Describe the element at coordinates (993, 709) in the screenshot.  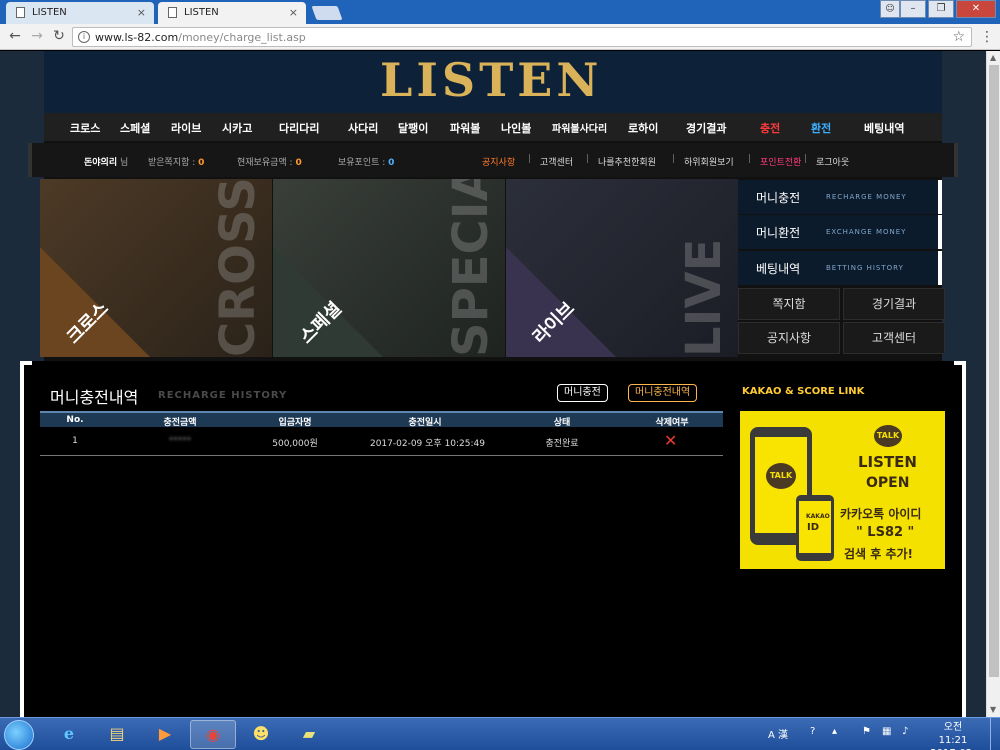
I see `scroll-down-icon: ▼` at that location.